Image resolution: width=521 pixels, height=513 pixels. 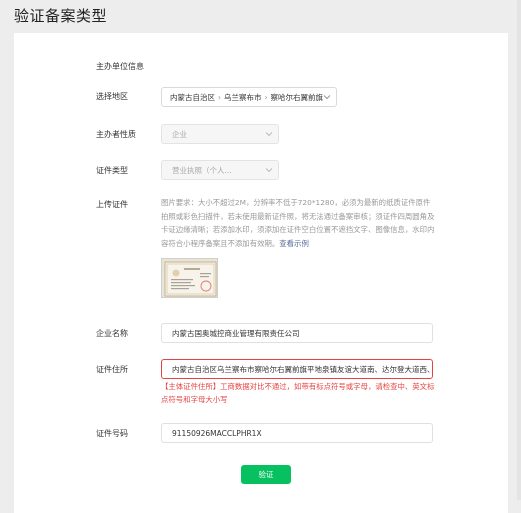 I want to click on address-value: 内蒙古自治区乌兰察布市察哈尔右翼前旗平地泉镇友谊大道南、达尔登大道西、万, so click(x=302, y=369).